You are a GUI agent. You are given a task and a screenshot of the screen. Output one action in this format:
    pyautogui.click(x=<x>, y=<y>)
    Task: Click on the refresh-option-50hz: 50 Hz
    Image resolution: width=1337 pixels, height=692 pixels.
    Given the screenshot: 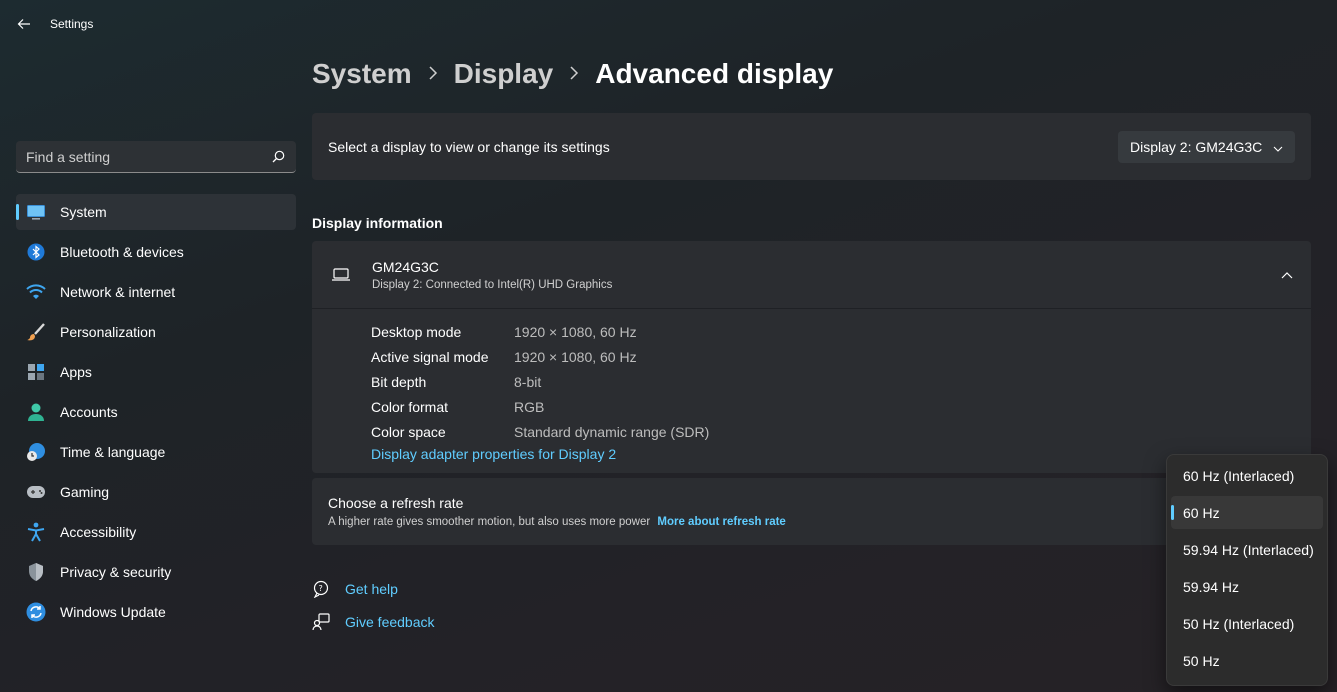 What is the action you would take?
    pyautogui.click(x=1247, y=660)
    